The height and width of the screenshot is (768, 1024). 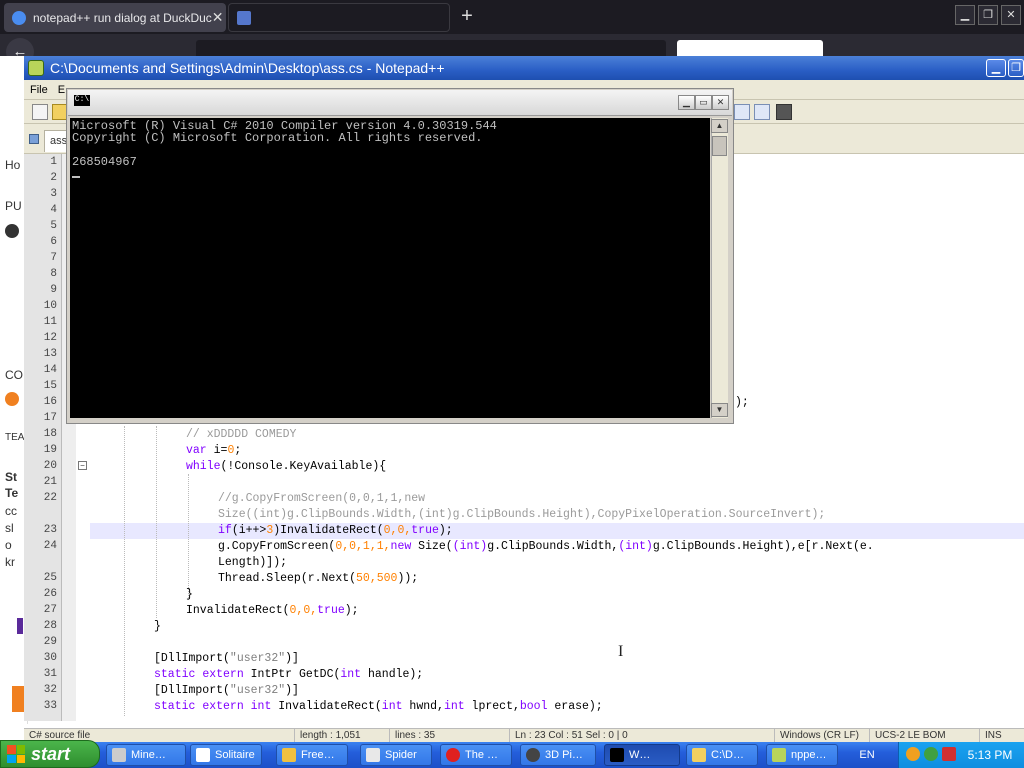 I want to click on scroll-down-icon: ▼, so click(x=719, y=410).